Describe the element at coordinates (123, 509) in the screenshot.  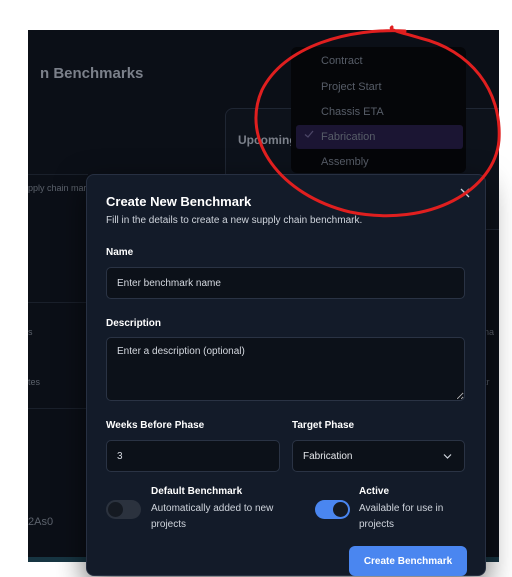
I see `default-benchmark-toggle` at that location.